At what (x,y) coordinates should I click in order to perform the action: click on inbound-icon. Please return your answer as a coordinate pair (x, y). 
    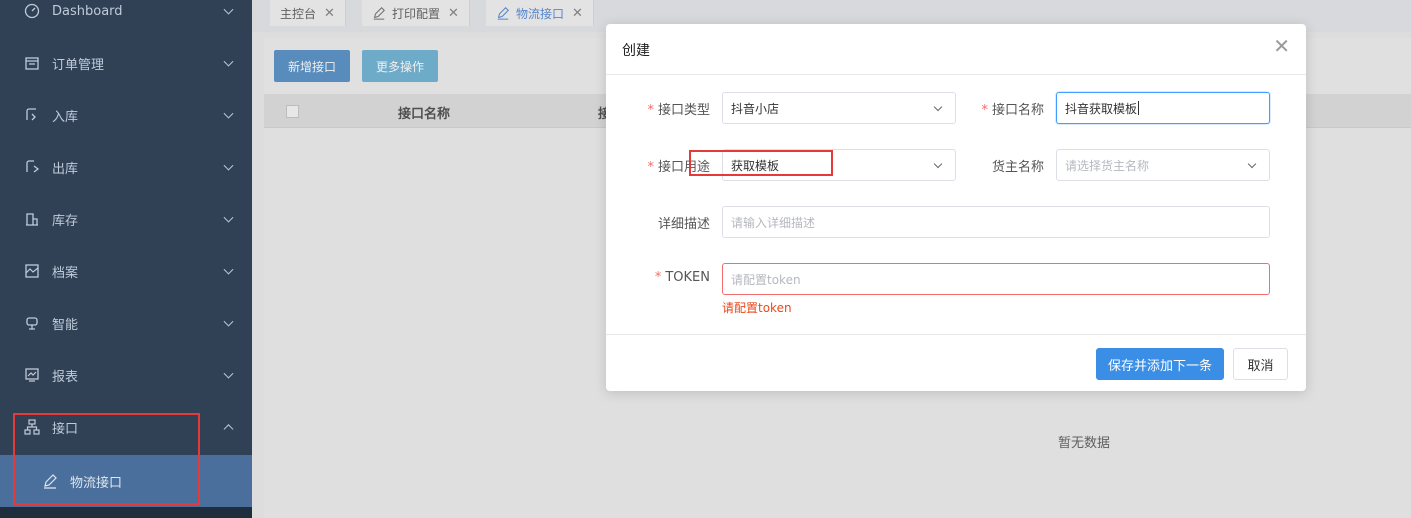
    Looking at the image, I should click on (33, 115).